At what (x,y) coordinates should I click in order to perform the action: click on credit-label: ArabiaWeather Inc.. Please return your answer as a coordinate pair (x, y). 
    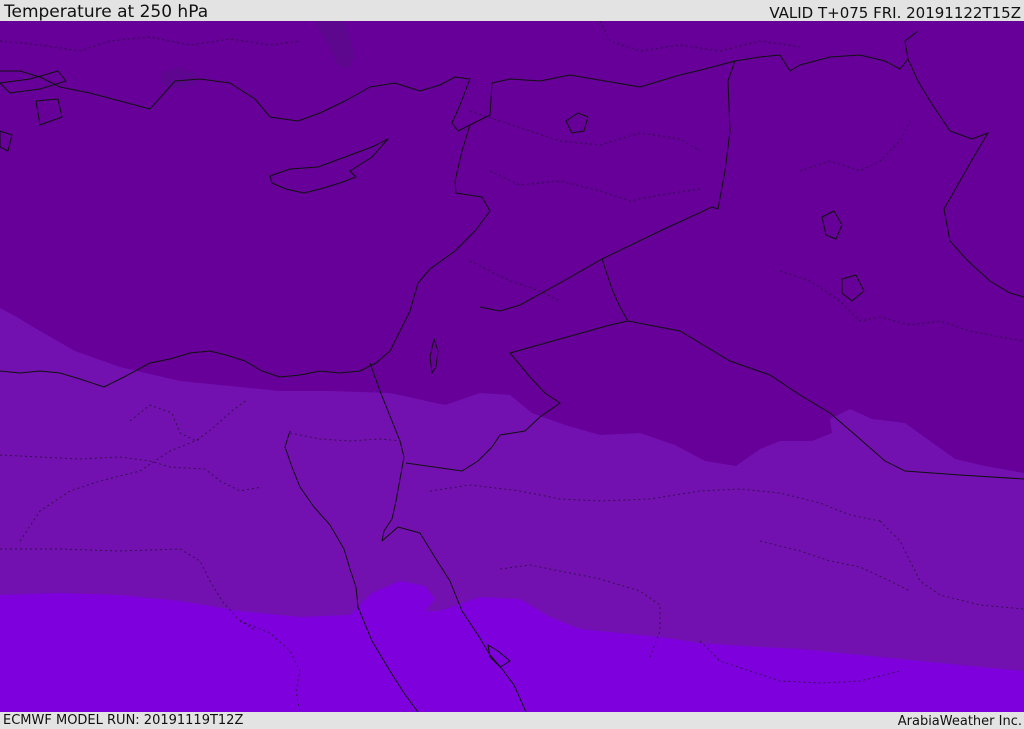
    Looking at the image, I should click on (959, 721).